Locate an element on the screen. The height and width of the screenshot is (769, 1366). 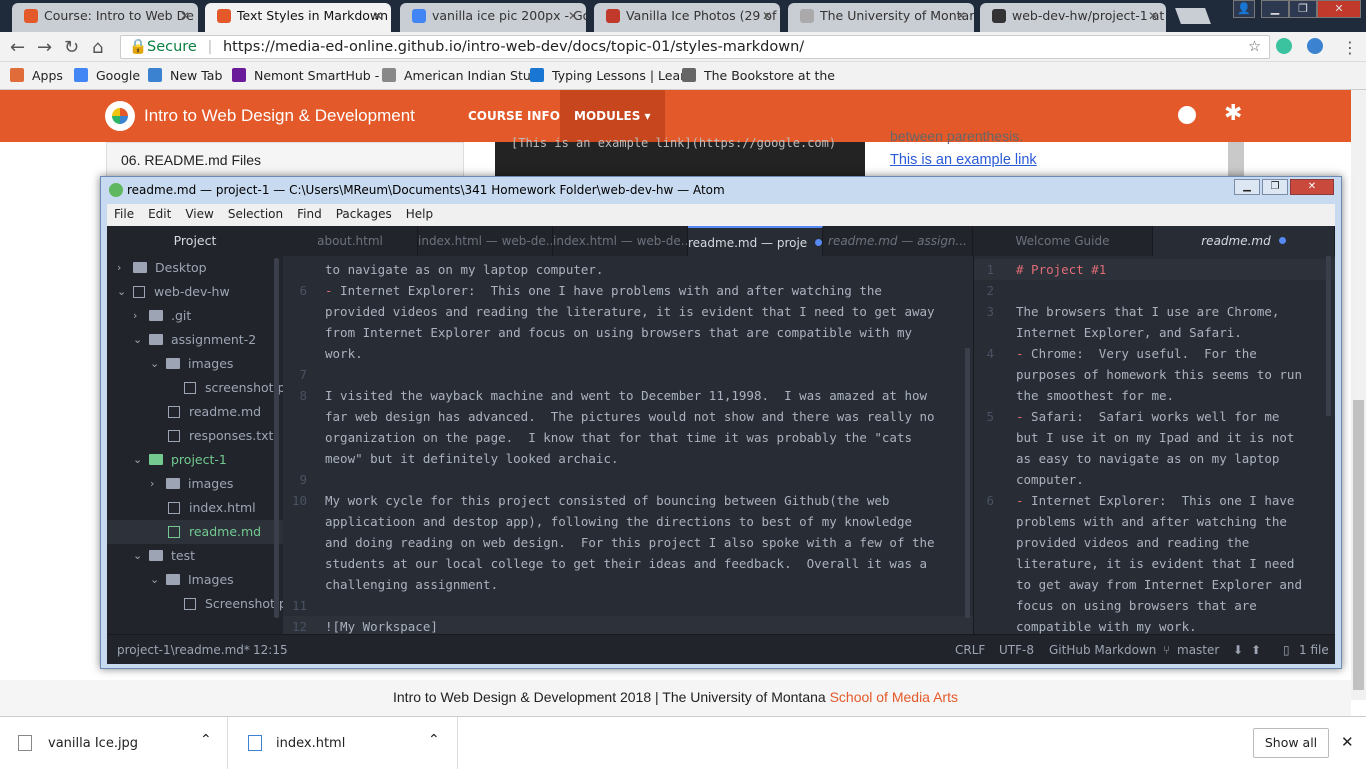
tree-item: screenshot.pr is located at coordinates (195, 388).